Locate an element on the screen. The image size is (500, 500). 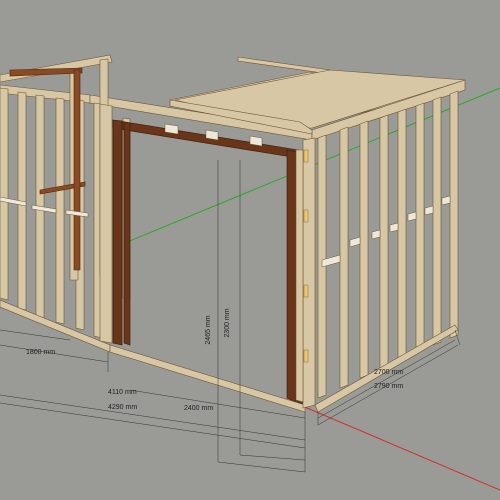
red-axis is located at coordinates (399, 447).